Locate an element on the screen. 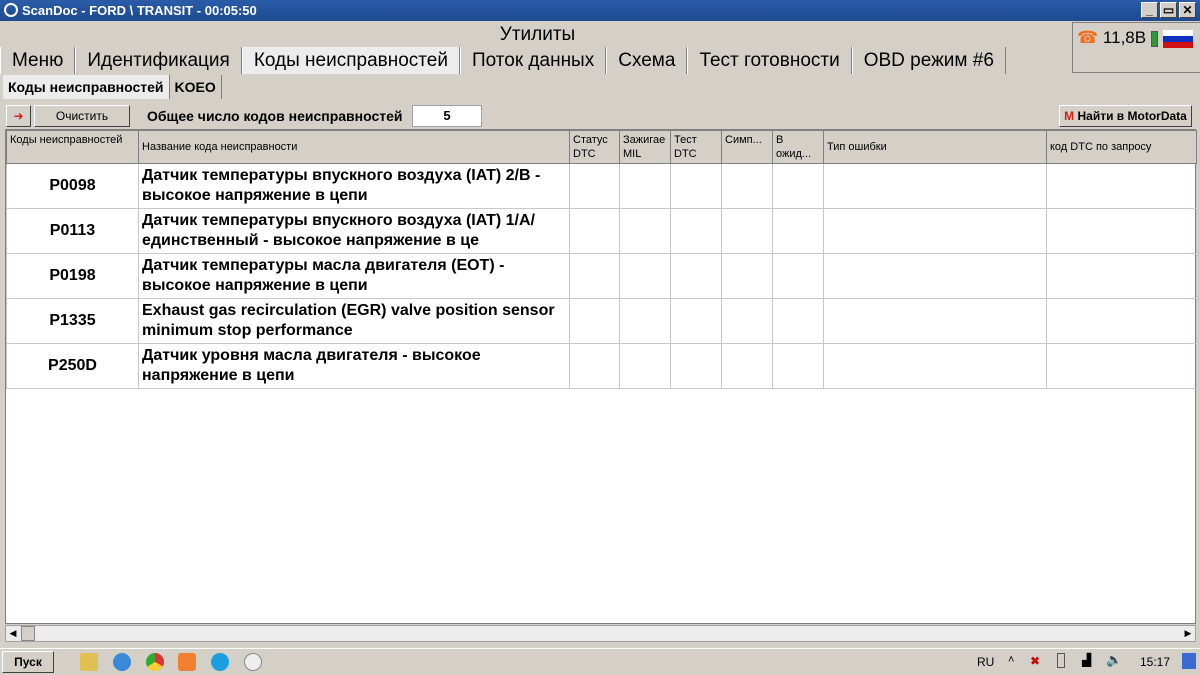 The height and width of the screenshot is (675, 1200). scroll-left-icon: ◀ is located at coordinates (13, 633).